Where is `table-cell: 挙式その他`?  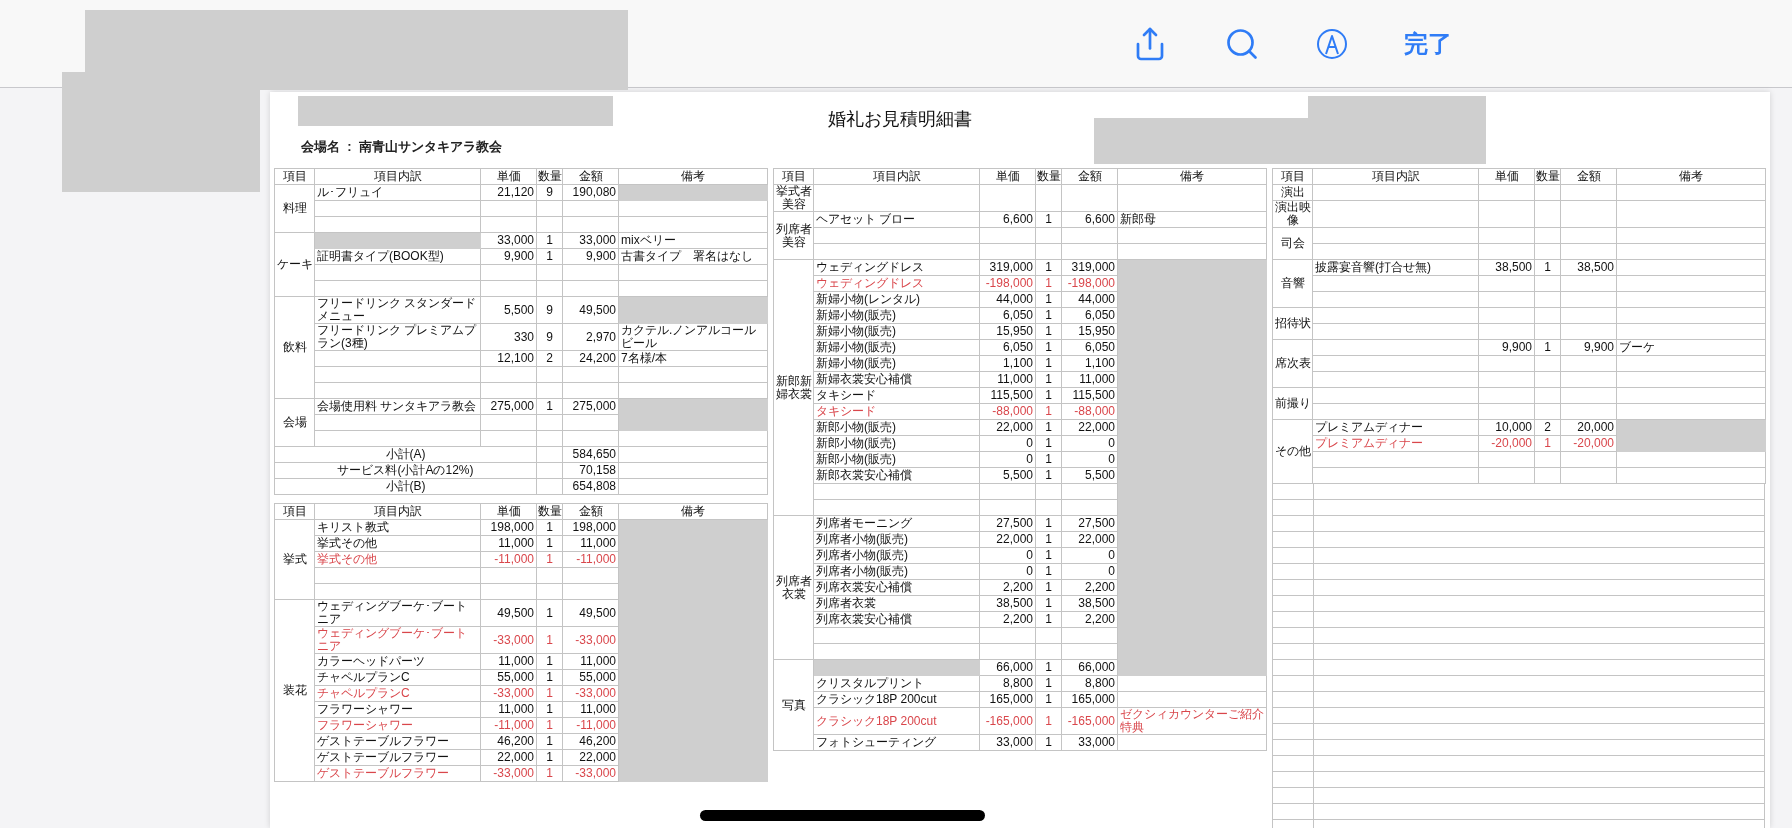
table-cell: 挙式その他 is located at coordinates (397, 559).